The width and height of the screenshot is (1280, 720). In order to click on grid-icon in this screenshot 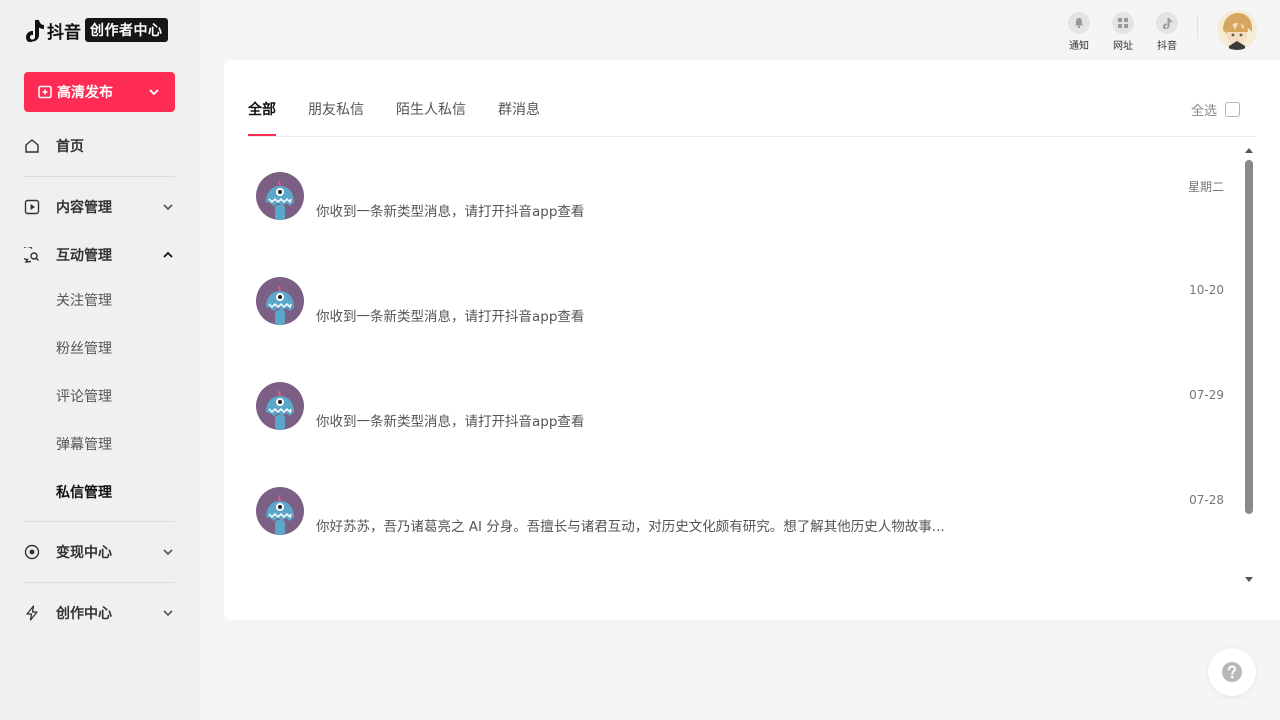, I will do `click(1123, 23)`.